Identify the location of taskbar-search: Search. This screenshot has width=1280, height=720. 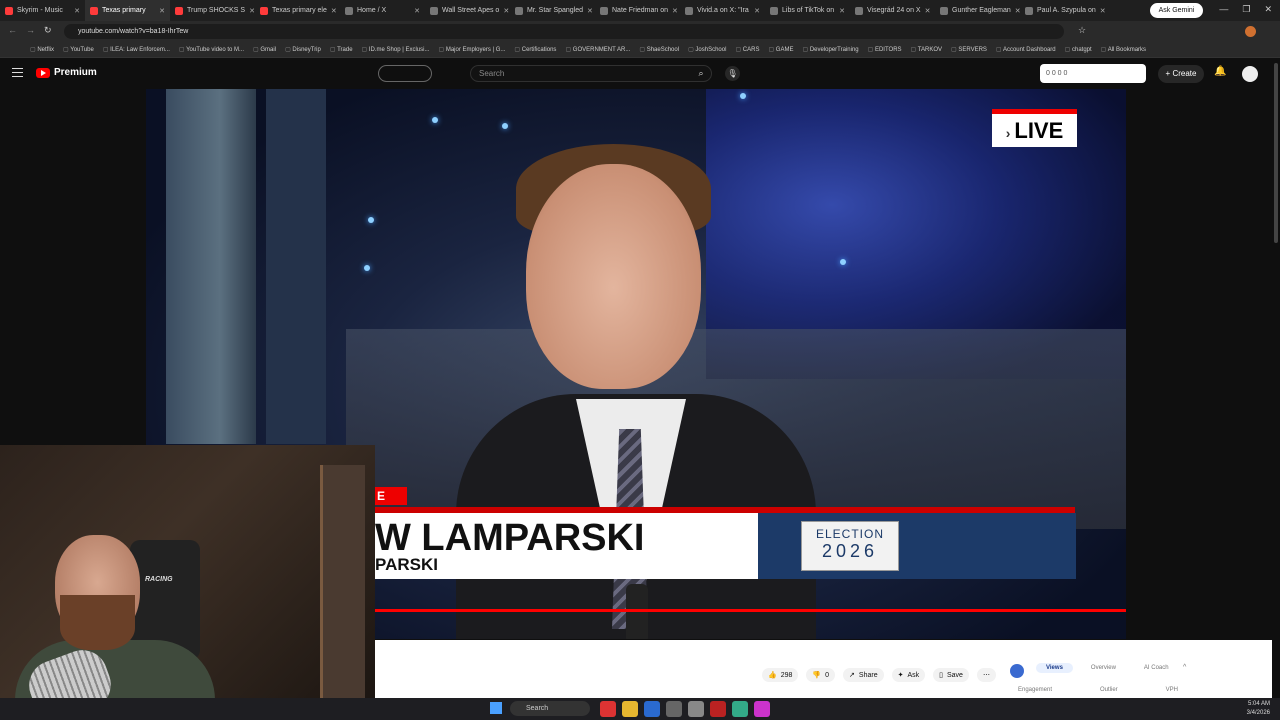
(550, 708).